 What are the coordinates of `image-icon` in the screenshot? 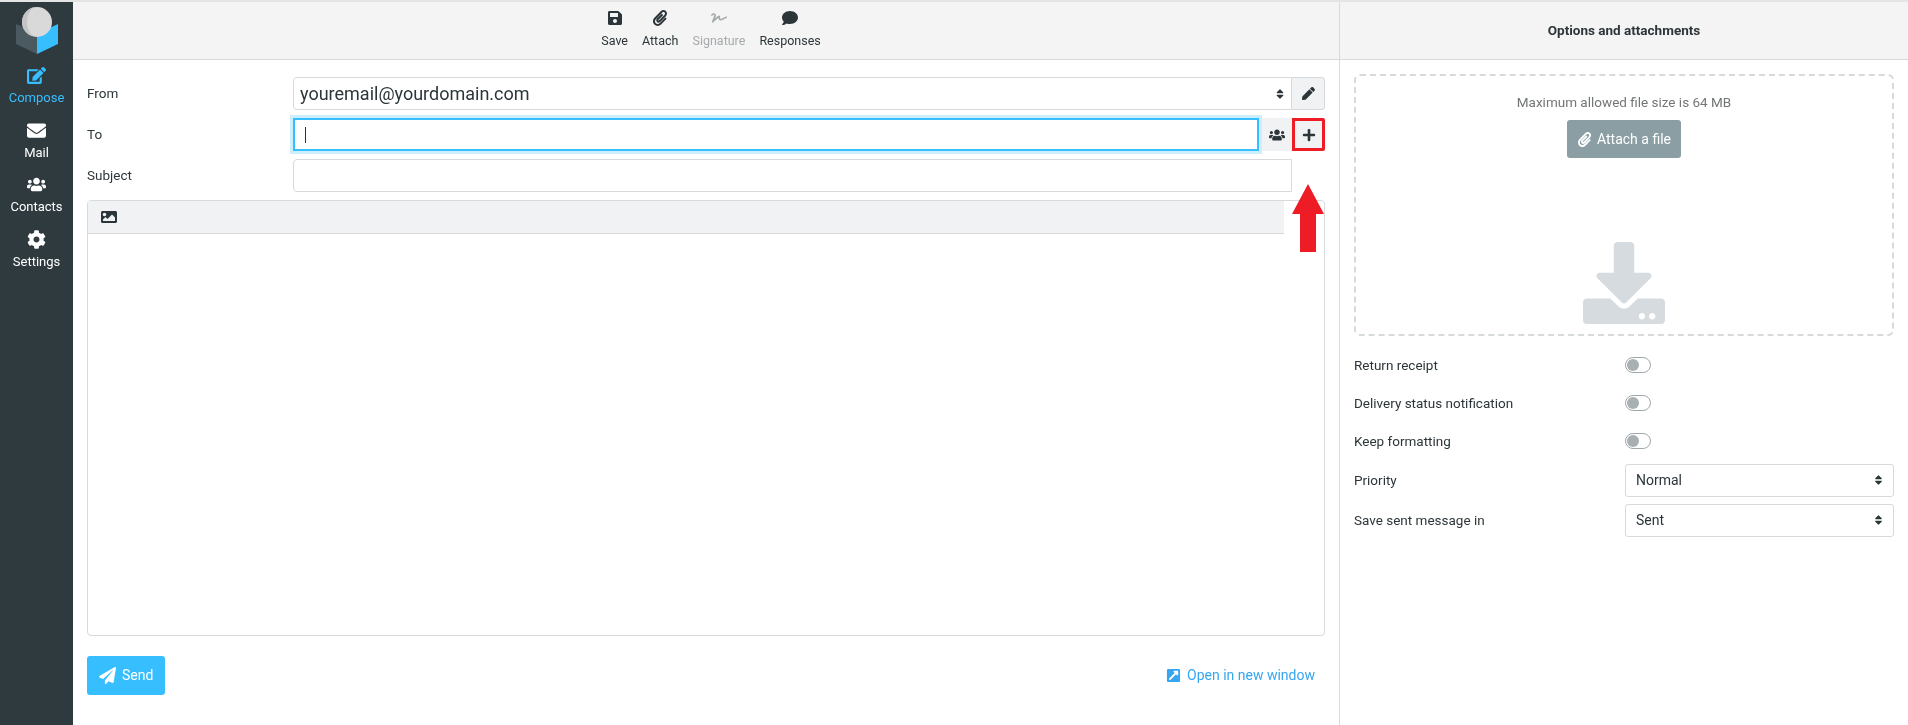 It's located at (109, 217).